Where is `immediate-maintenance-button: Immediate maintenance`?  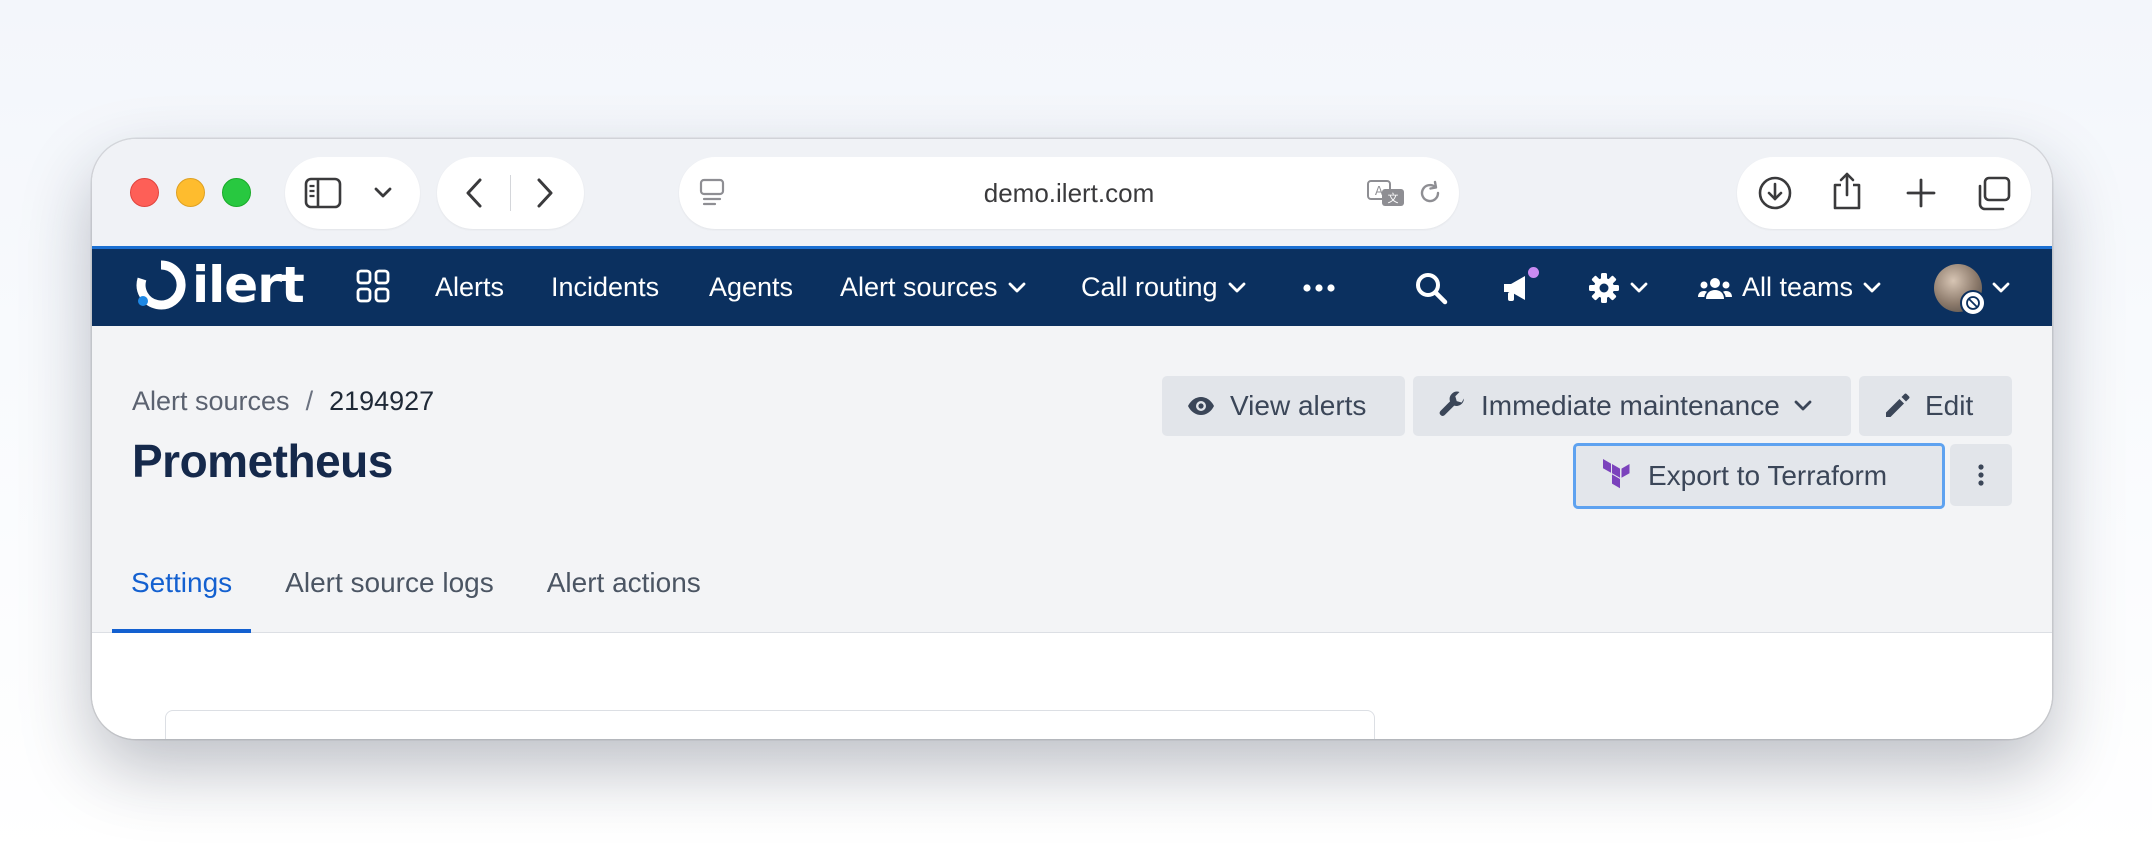
immediate-maintenance-button: Immediate maintenance is located at coordinates (1632, 406).